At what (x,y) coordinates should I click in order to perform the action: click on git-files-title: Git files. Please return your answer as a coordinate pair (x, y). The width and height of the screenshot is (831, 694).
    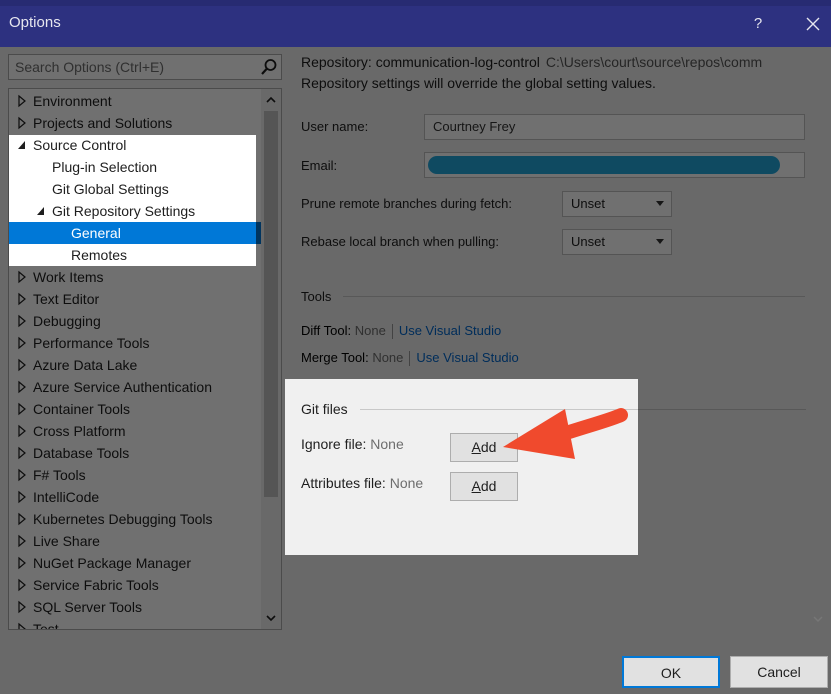
    Looking at the image, I should click on (324, 409).